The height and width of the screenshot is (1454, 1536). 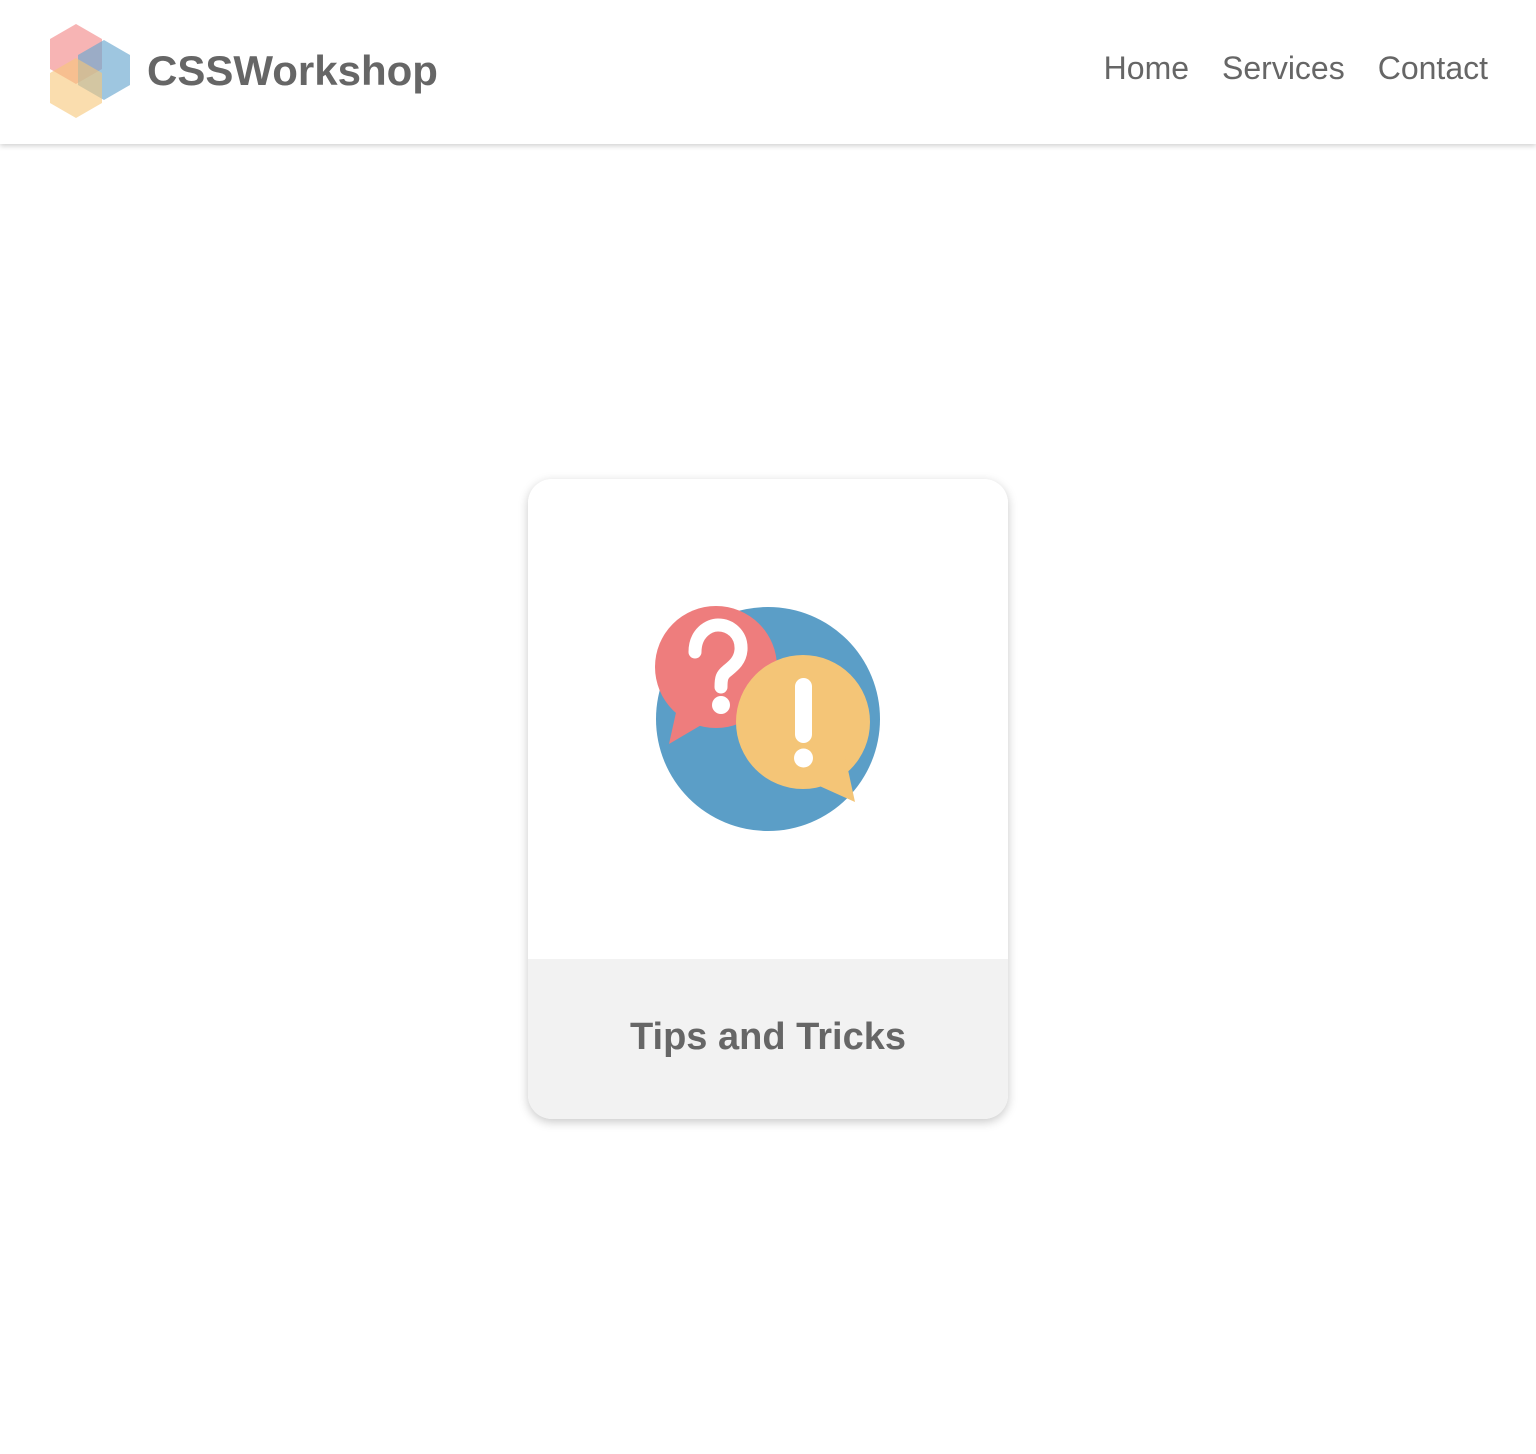 I want to click on nav-services-link: Services, so click(x=1283, y=68).